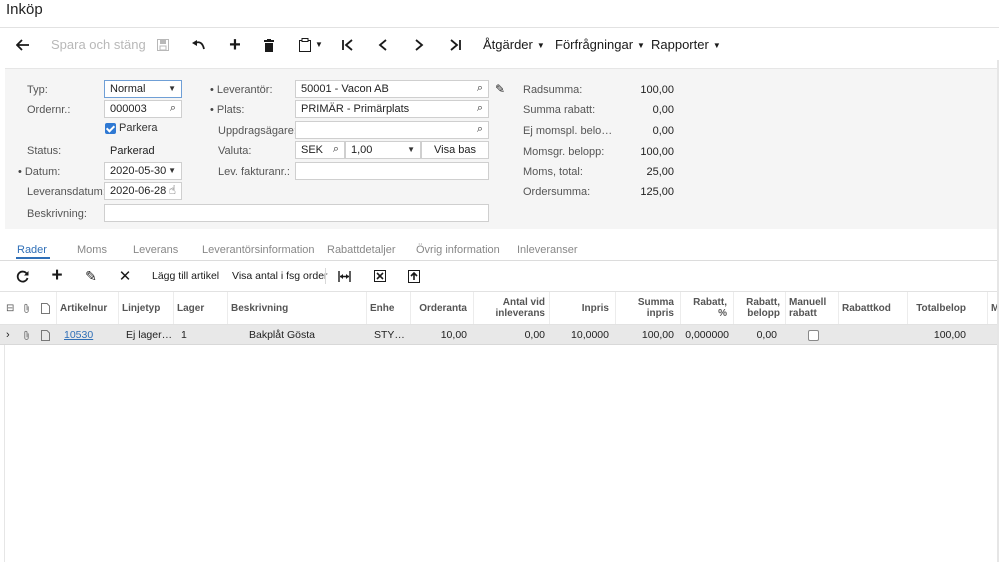 The image size is (999, 562). What do you see at coordinates (811, 308) in the screenshot?
I see `column-header-manual-discount: Manuell rabatt` at bounding box center [811, 308].